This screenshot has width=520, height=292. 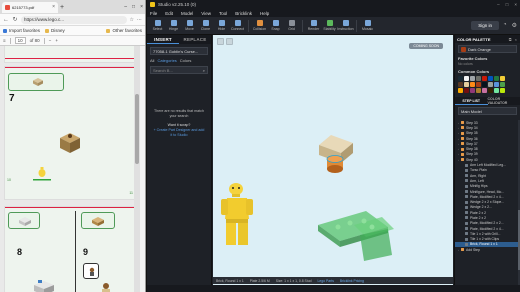 What do you see at coordinates (220, 41) in the screenshot?
I see `view-cube-icon` at bounding box center [220, 41].